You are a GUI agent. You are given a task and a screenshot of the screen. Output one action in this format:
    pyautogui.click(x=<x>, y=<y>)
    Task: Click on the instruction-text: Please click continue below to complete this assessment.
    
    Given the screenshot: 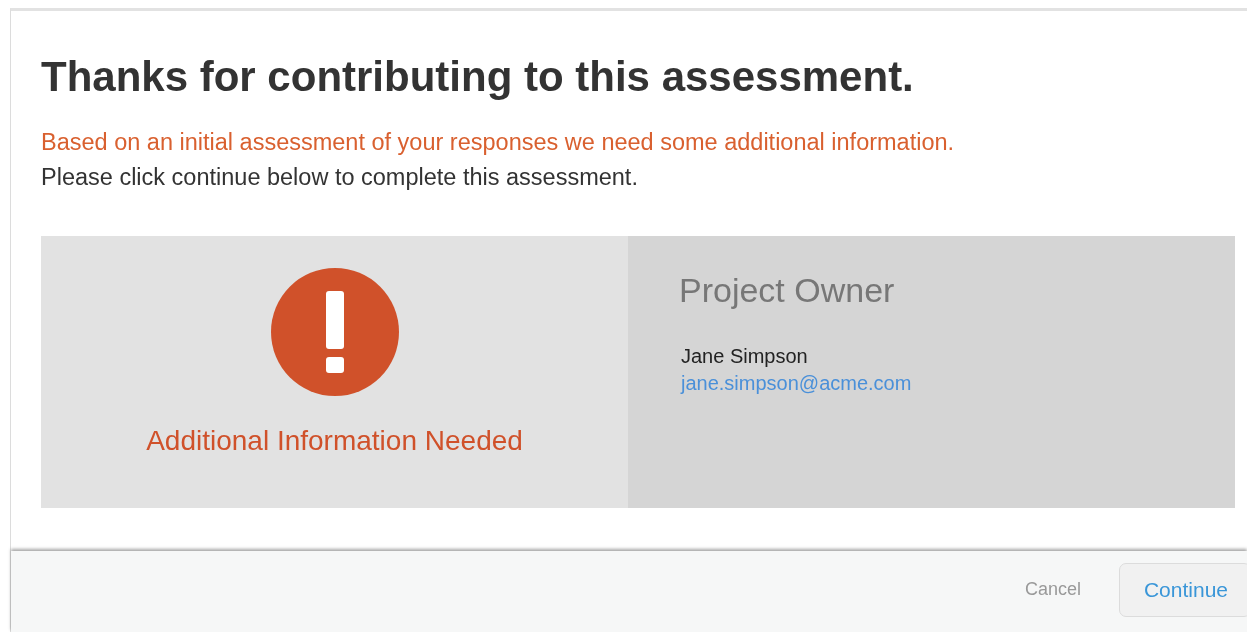 What is the action you would take?
    pyautogui.click(x=339, y=177)
    